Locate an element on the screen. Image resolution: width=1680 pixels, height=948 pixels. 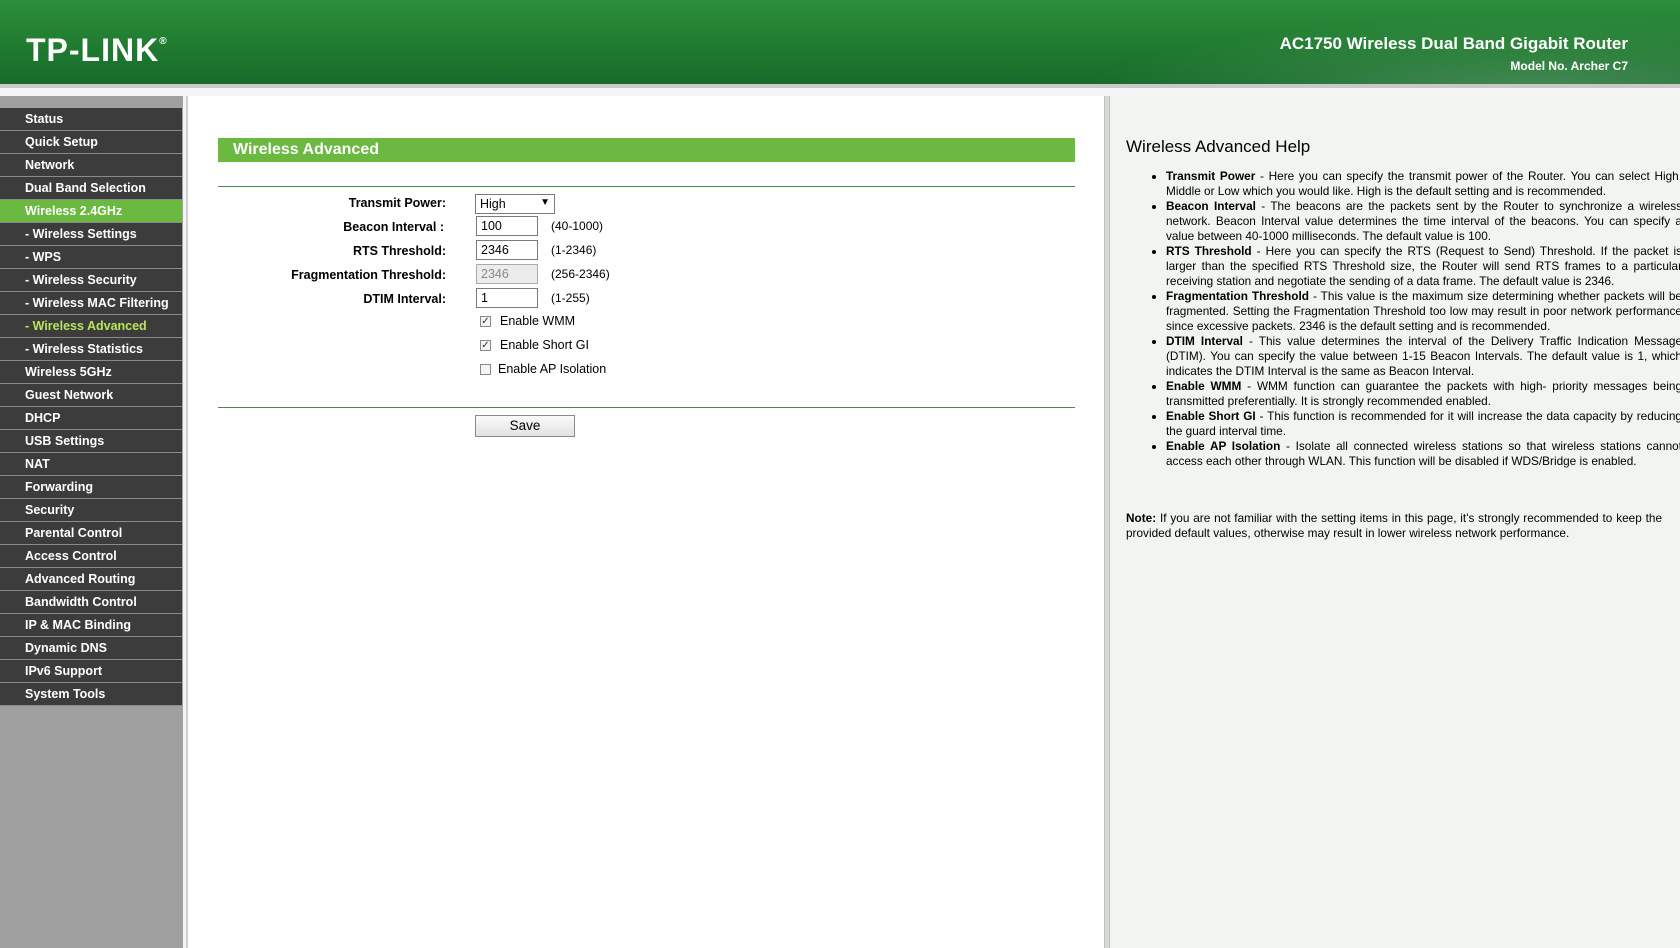
dtim-interval-label: DTIM Interval: is located at coordinates (404, 299).